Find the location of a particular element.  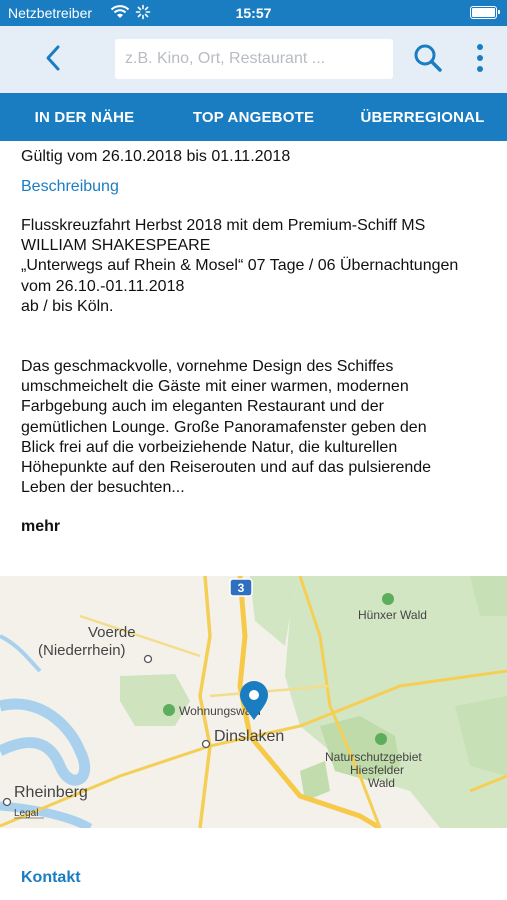

search-button is located at coordinates (428, 58).